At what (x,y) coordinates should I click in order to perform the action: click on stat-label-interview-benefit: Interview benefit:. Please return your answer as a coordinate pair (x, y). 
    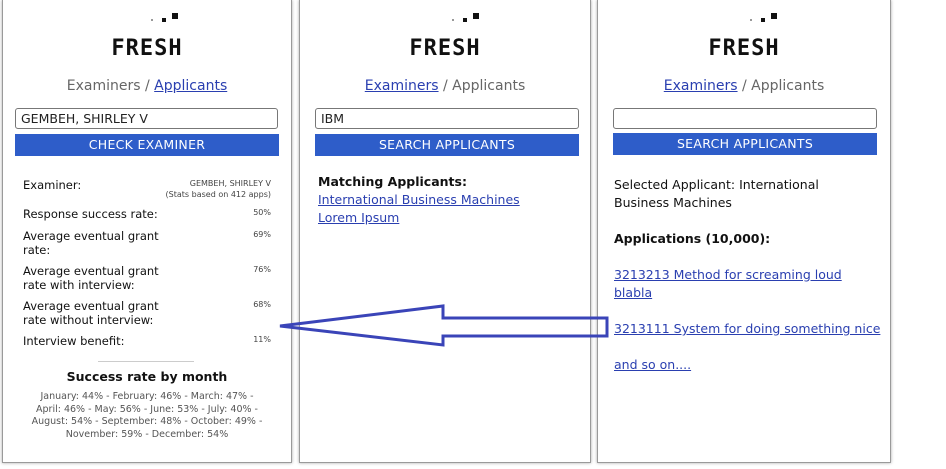
    Looking at the image, I should click on (74, 341).